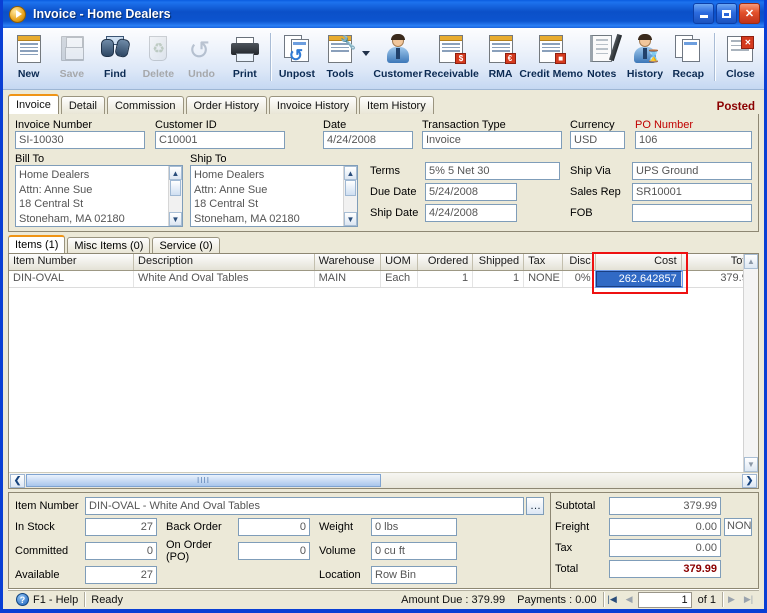 The height and width of the screenshot is (613, 767). What do you see at coordinates (500, 55) in the screenshot?
I see `toolbar-button-rma: € RMA` at bounding box center [500, 55].